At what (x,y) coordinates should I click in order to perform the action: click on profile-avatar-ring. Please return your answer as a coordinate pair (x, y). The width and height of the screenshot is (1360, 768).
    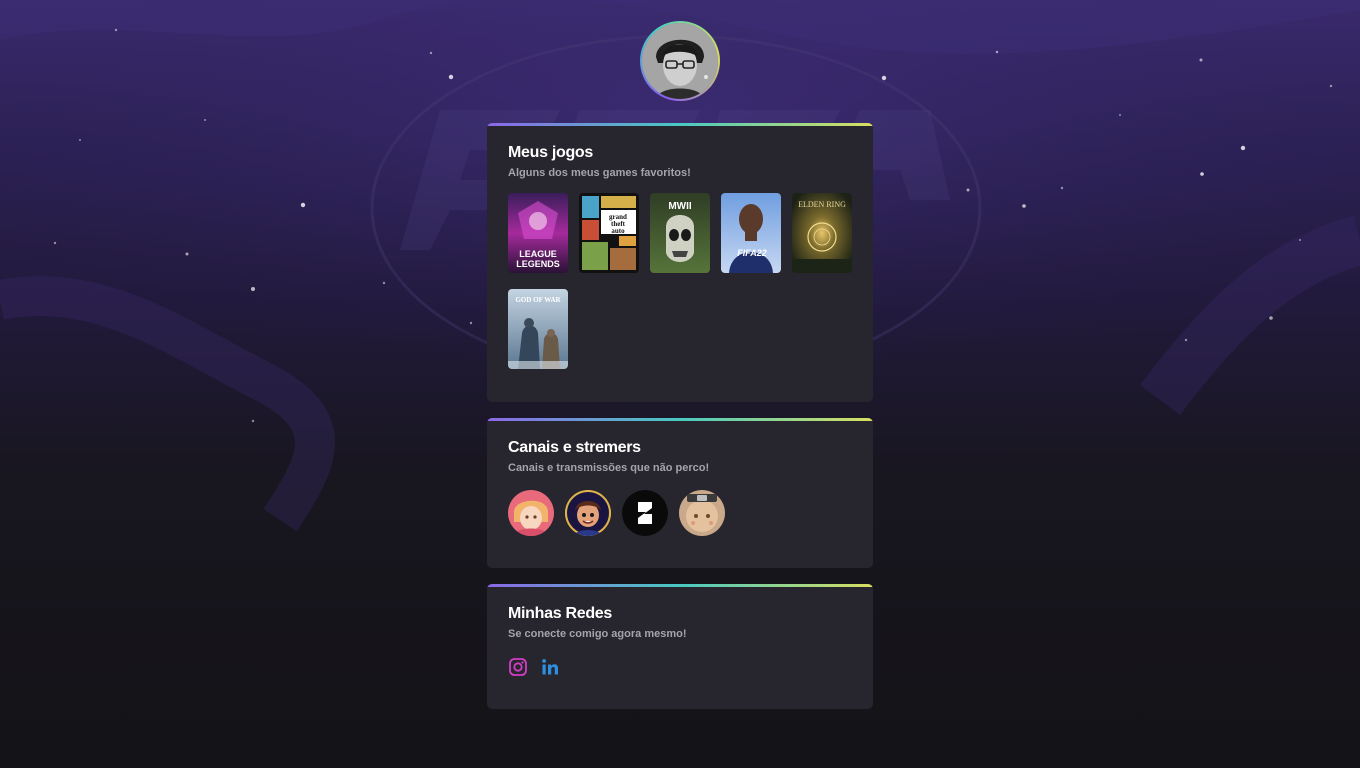
    Looking at the image, I should click on (680, 61).